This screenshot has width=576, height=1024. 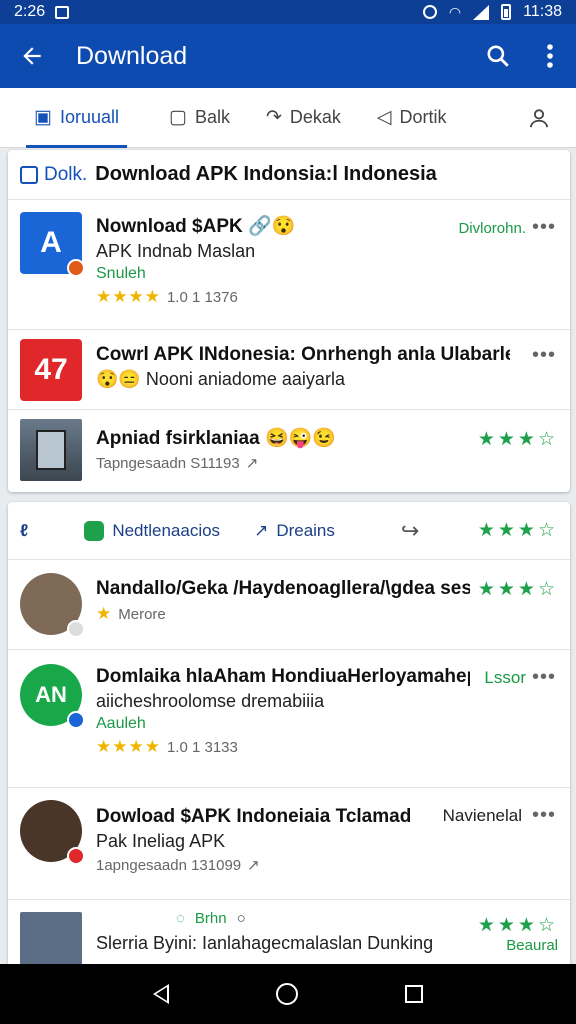 I want to click on navigation-icon: ◁, so click(x=384, y=117).